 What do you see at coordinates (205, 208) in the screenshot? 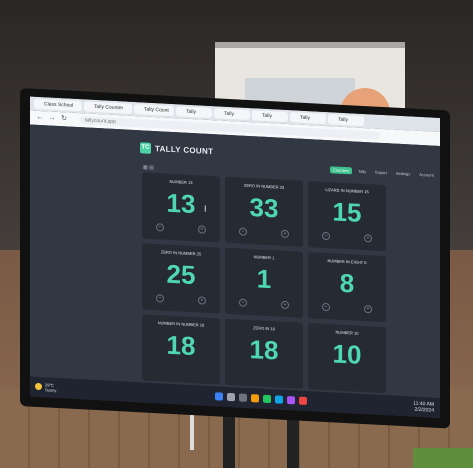
I see `text-cursor-icon: I` at bounding box center [205, 208].